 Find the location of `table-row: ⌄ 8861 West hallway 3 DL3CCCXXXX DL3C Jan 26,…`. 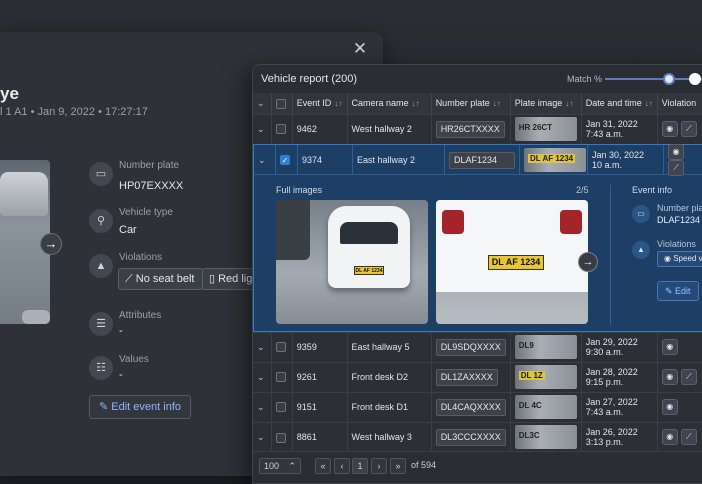

table-row: ⌄ 8861 West hallway 3 DL3CCCXXXX DL3C Jan 26,… is located at coordinates (477, 436).